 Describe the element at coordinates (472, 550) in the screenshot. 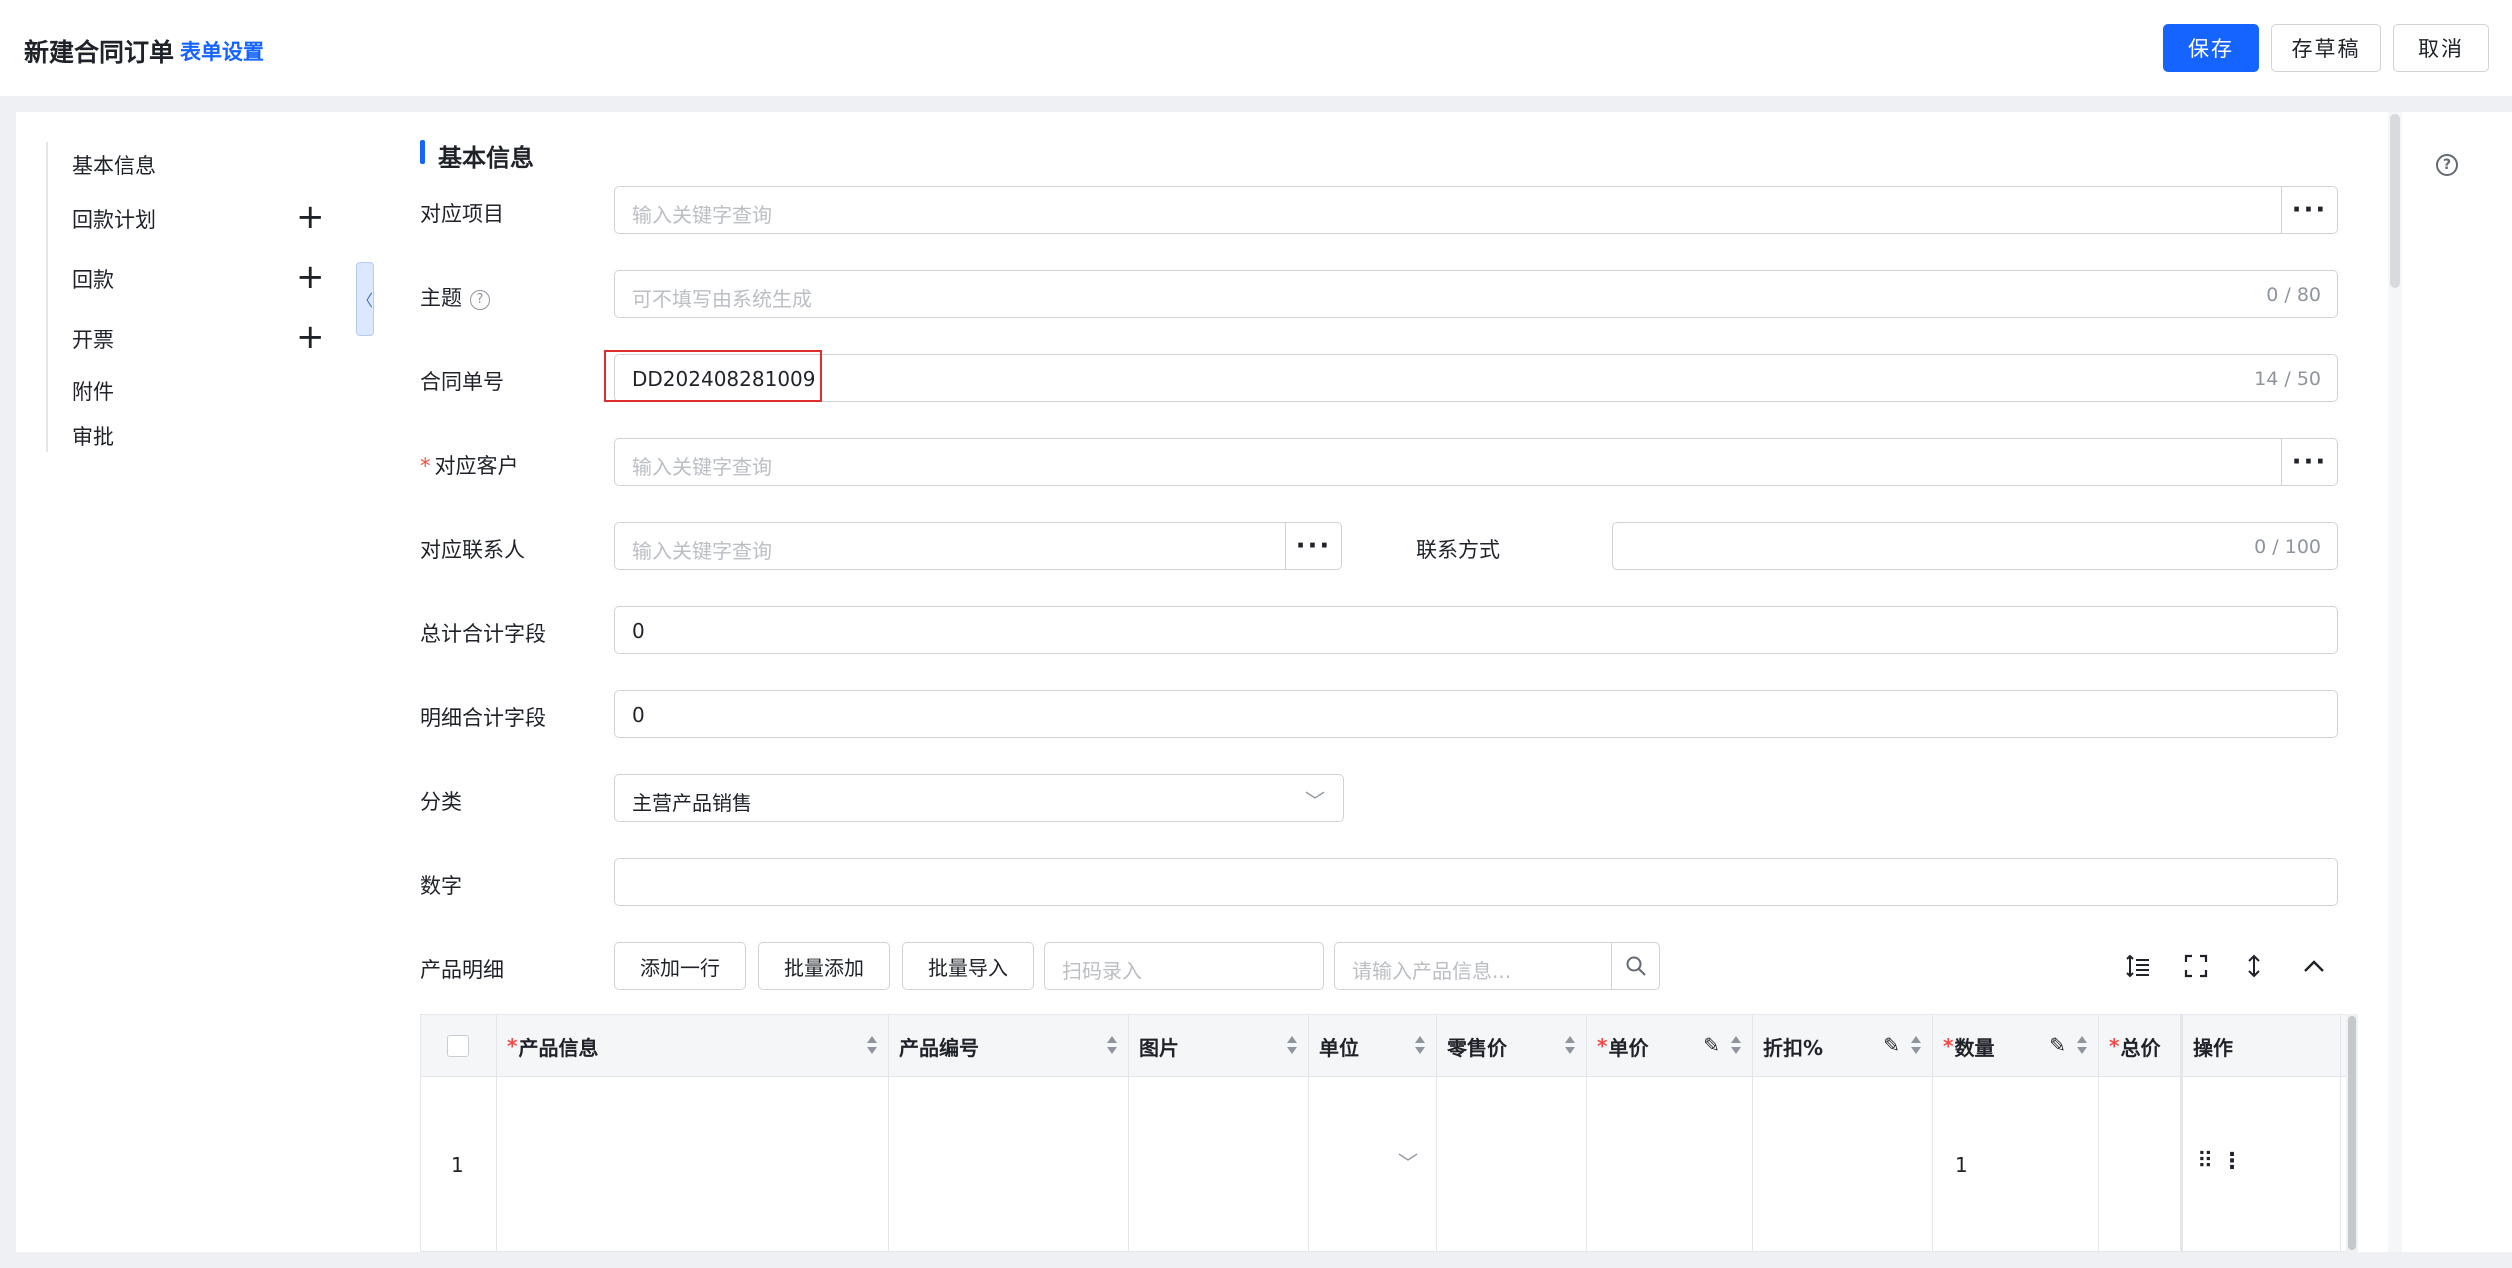

I see `contact-label: 对应联系人` at that location.